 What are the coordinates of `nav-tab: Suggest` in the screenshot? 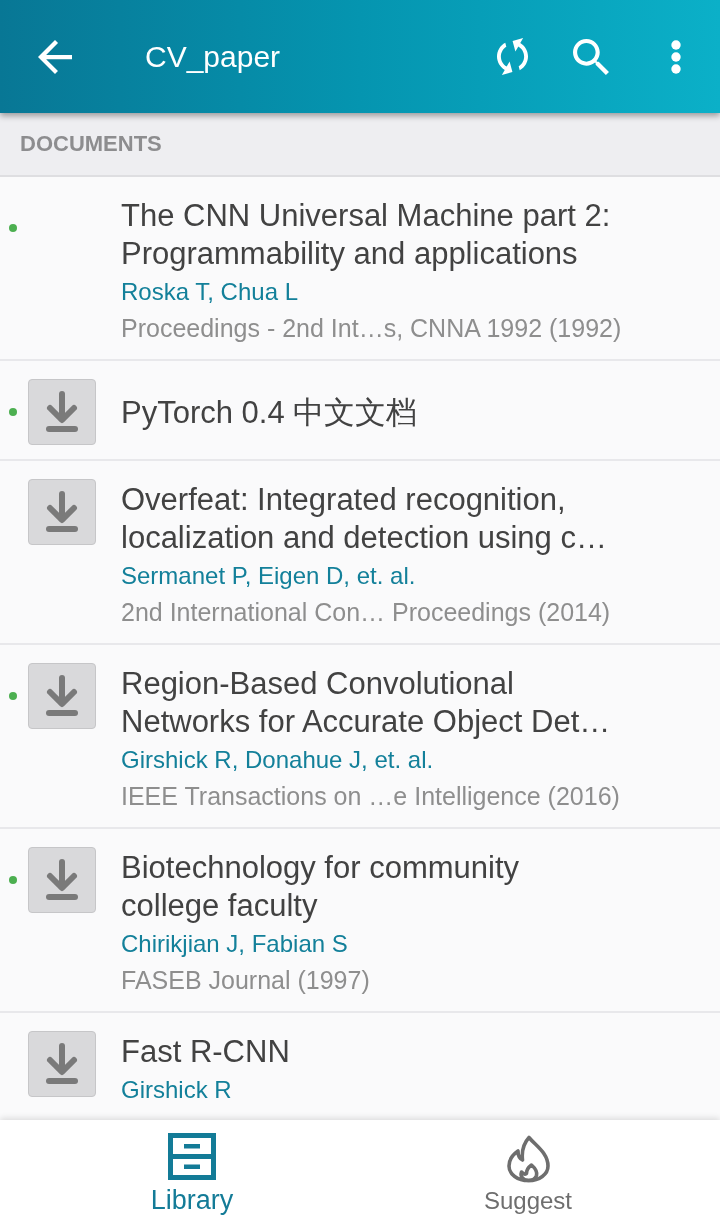 It's located at (528, 1170).